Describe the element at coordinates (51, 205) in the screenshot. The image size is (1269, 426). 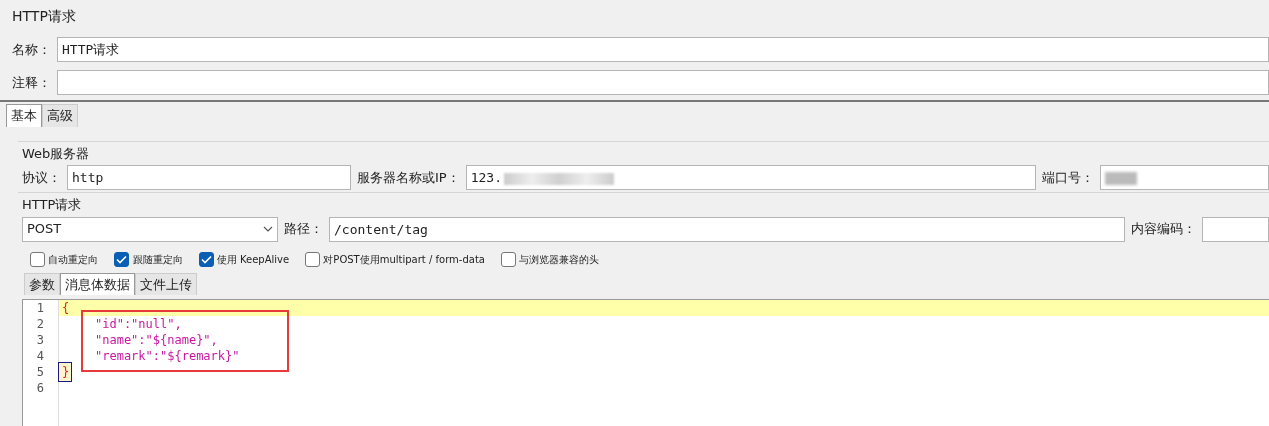
I see `group-title: HTTP请求` at that location.